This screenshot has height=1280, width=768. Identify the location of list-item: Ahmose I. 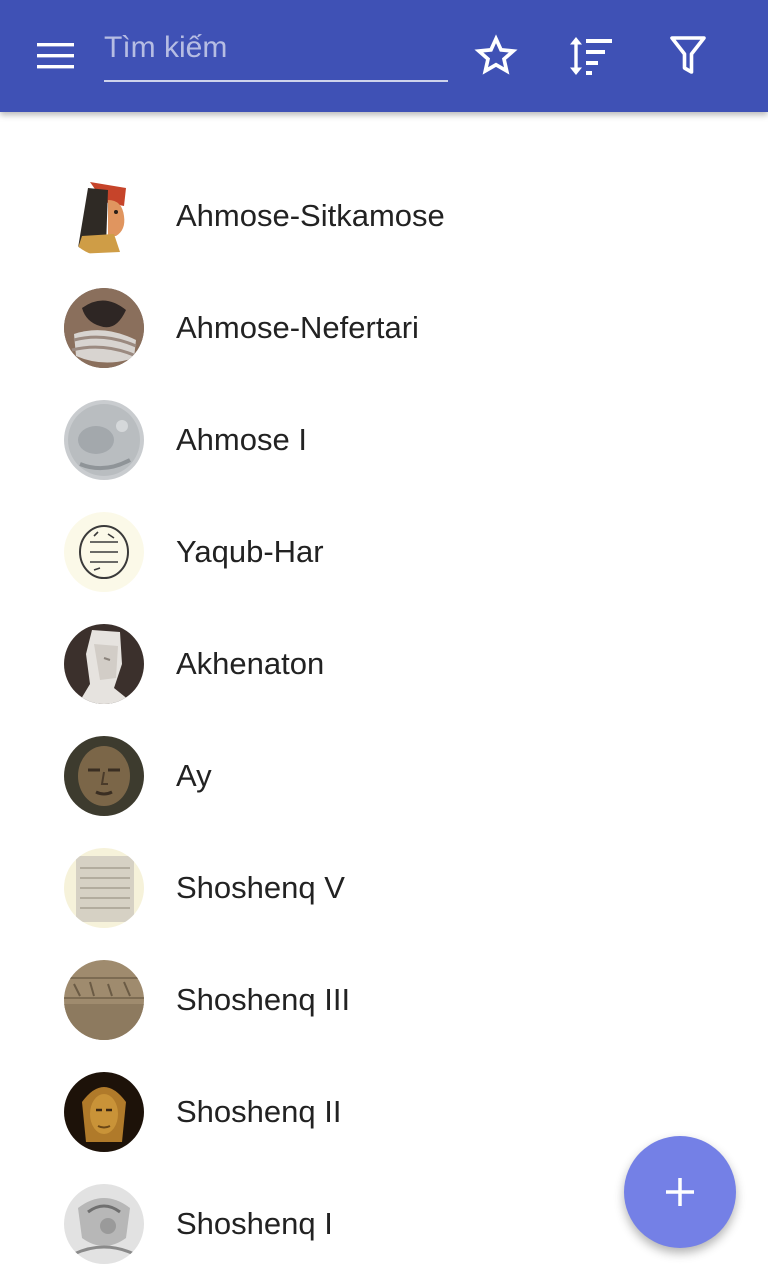
(384, 440).